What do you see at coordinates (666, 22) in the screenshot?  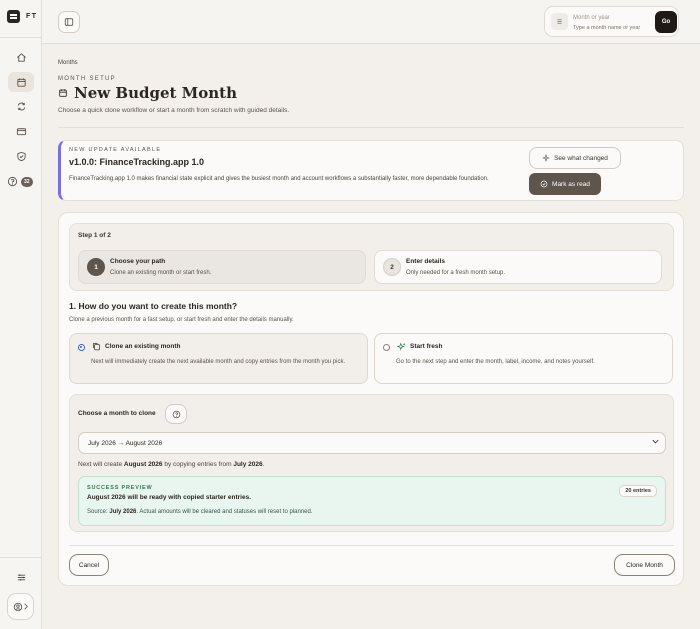 I see `go-button: Go` at bounding box center [666, 22].